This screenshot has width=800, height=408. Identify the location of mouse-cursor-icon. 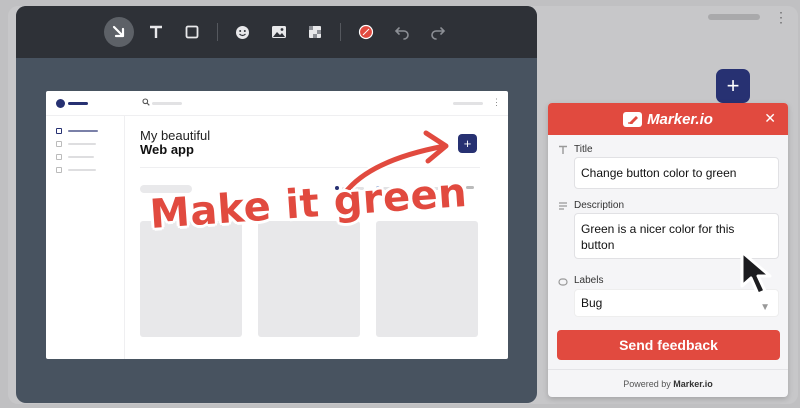
(756, 273).